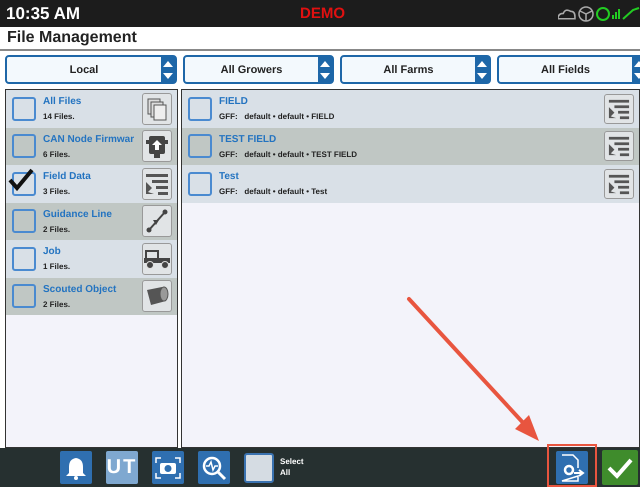 This screenshot has height=487, width=640. What do you see at coordinates (157, 296) in the screenshot?
I see `cylinder-icon` at bounding box center [157, 296].